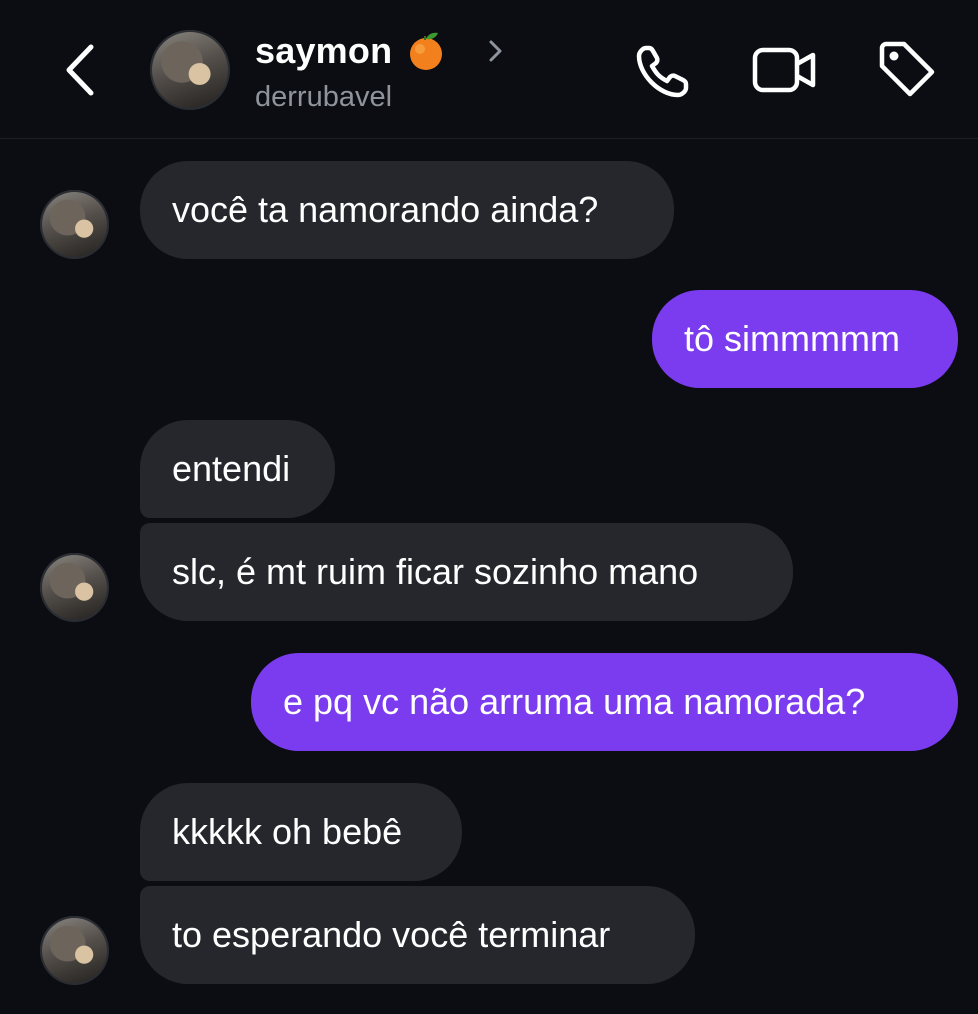 The height and width of the screenshot is (1014, 978). I want to click on contact-name: saymon, so click(324, 50).